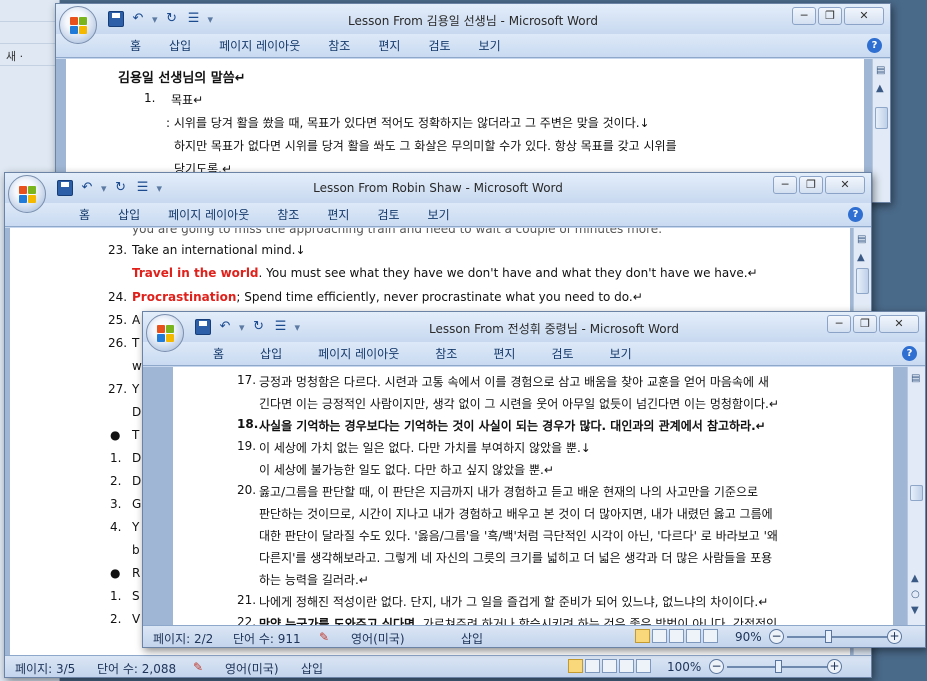  What do you see at coordinates (748, 637) in the screenshot?
I see `zoom-level: 90%` at bounding box center [748, 637].